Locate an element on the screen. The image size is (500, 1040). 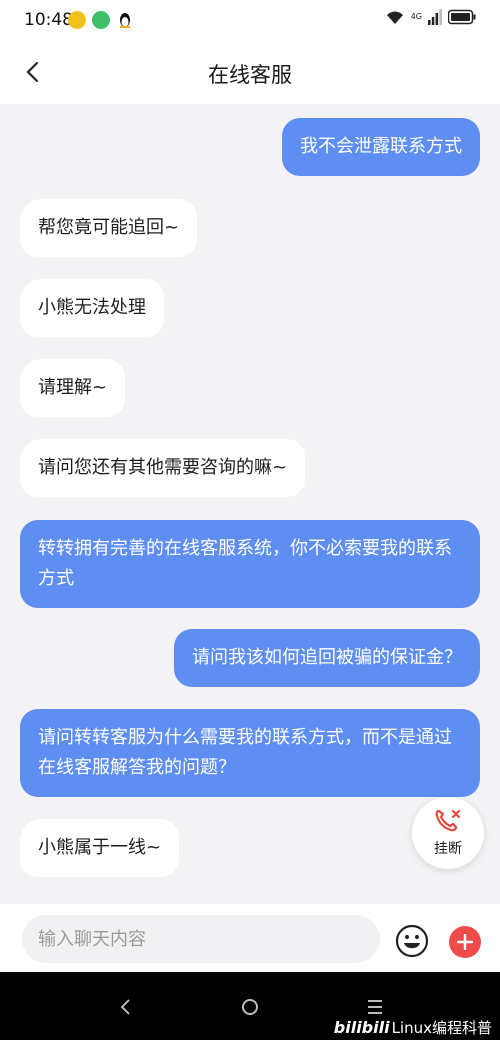
input-bar is located at coordinates (250, 938).